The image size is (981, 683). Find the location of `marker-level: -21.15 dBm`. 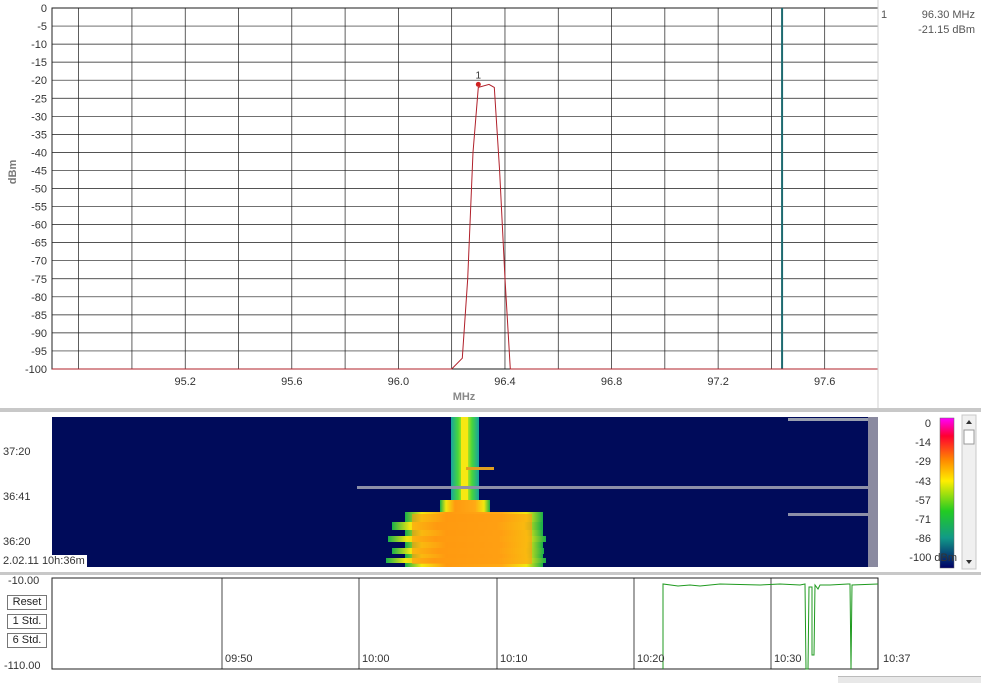

marker-level: -21.15 dBm is located at coordinates (946, 30).